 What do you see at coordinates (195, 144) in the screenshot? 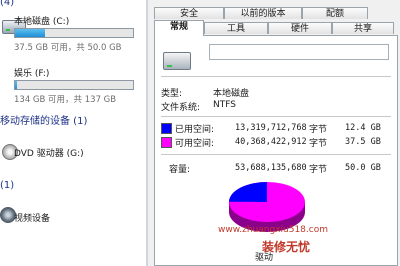
I see `free-space-label: 可用空间:` at bounding box center [195, 144].